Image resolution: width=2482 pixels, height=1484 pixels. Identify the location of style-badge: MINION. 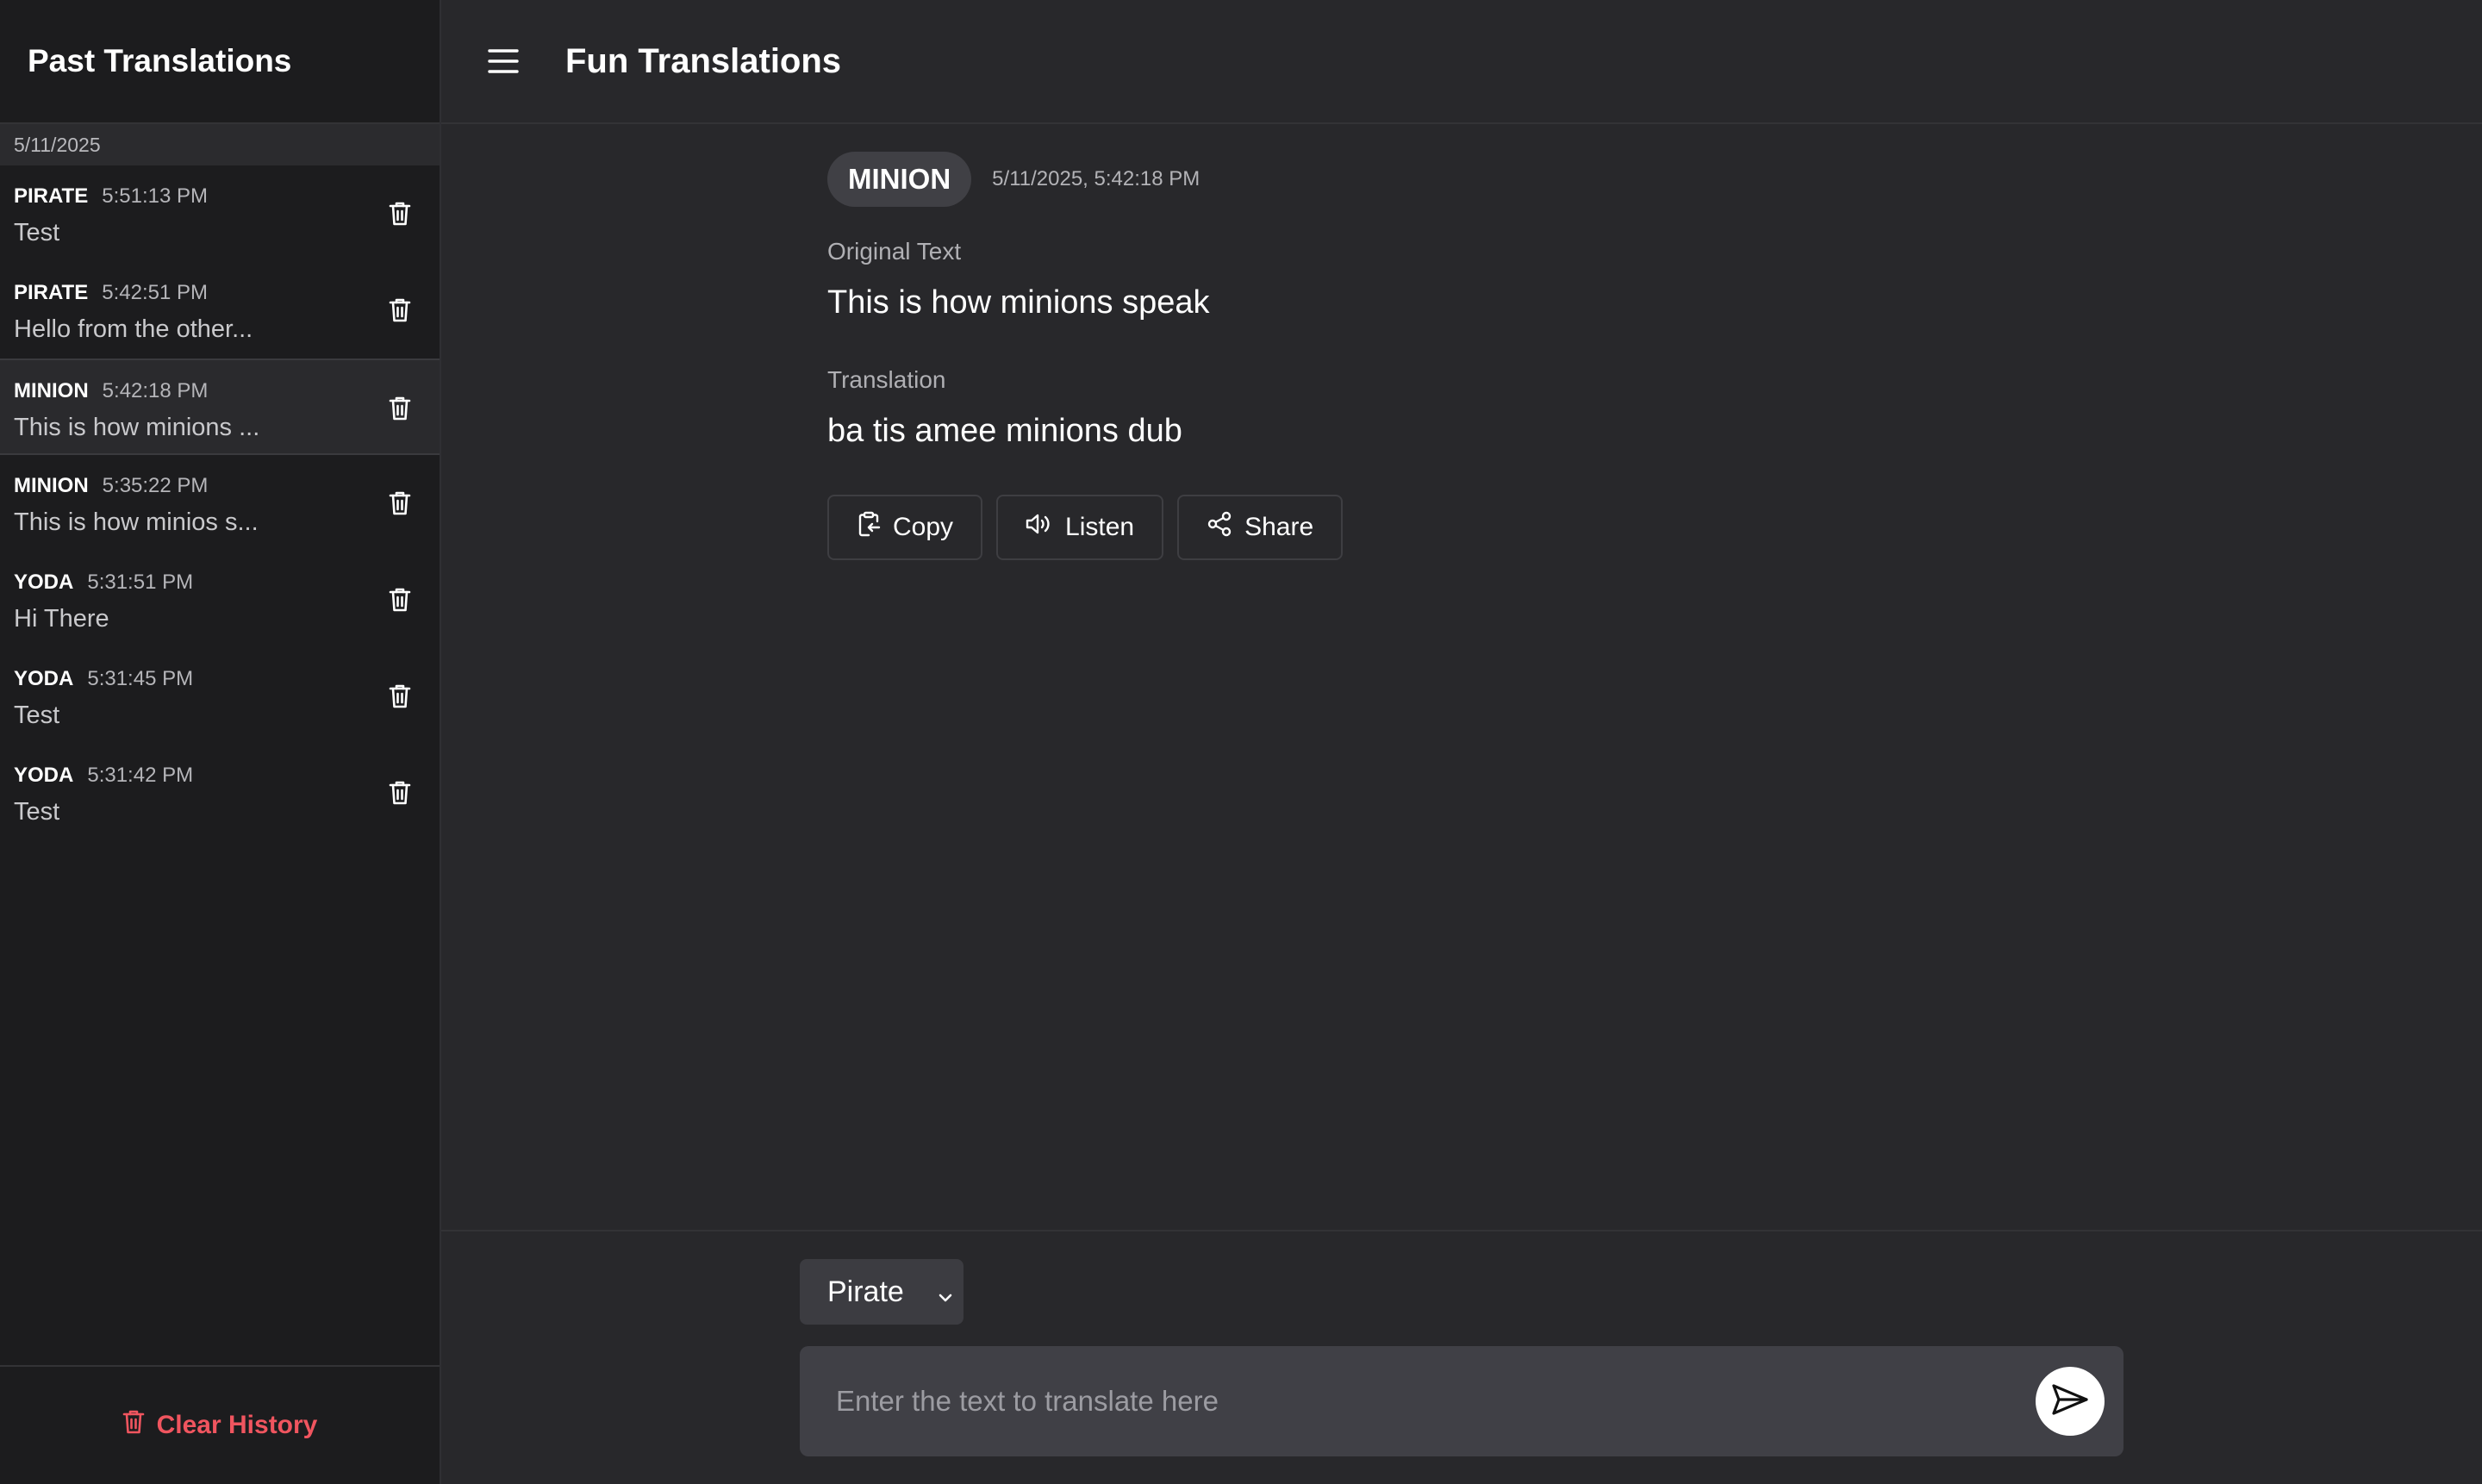
(899, 180).